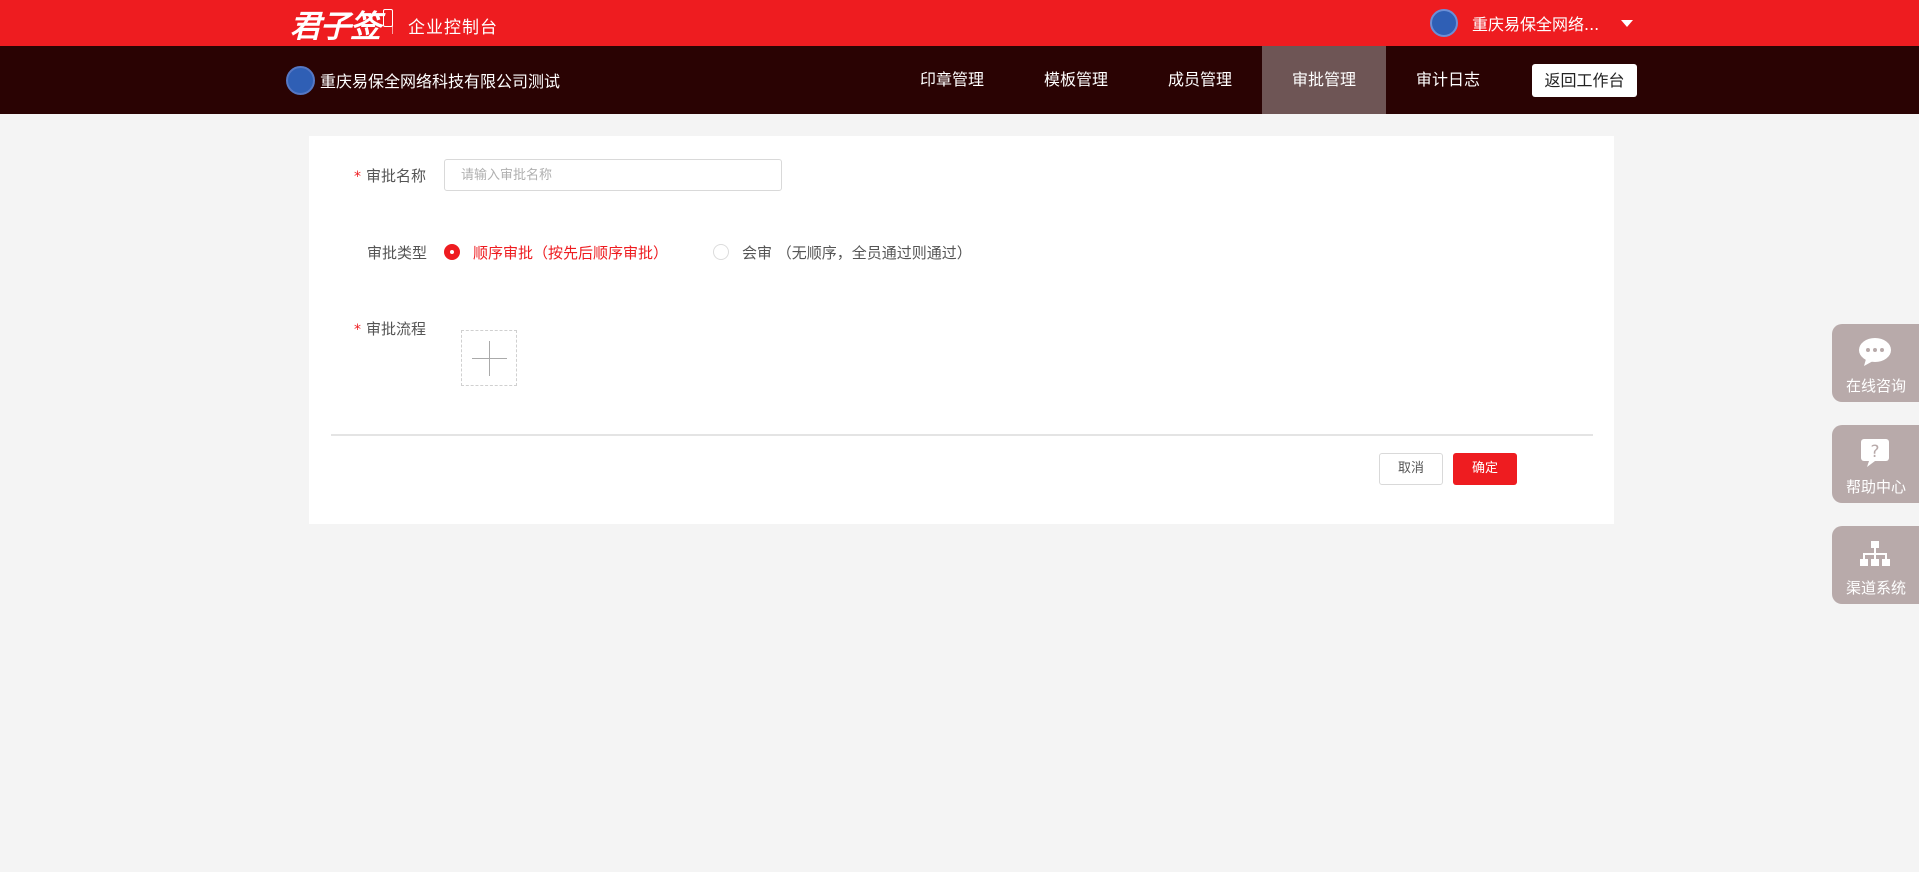 The height and width of the screenshot is (872, 1919). I want to click on company-info: 重庆易保全网络科技有限公司测试, so click(423, 80).